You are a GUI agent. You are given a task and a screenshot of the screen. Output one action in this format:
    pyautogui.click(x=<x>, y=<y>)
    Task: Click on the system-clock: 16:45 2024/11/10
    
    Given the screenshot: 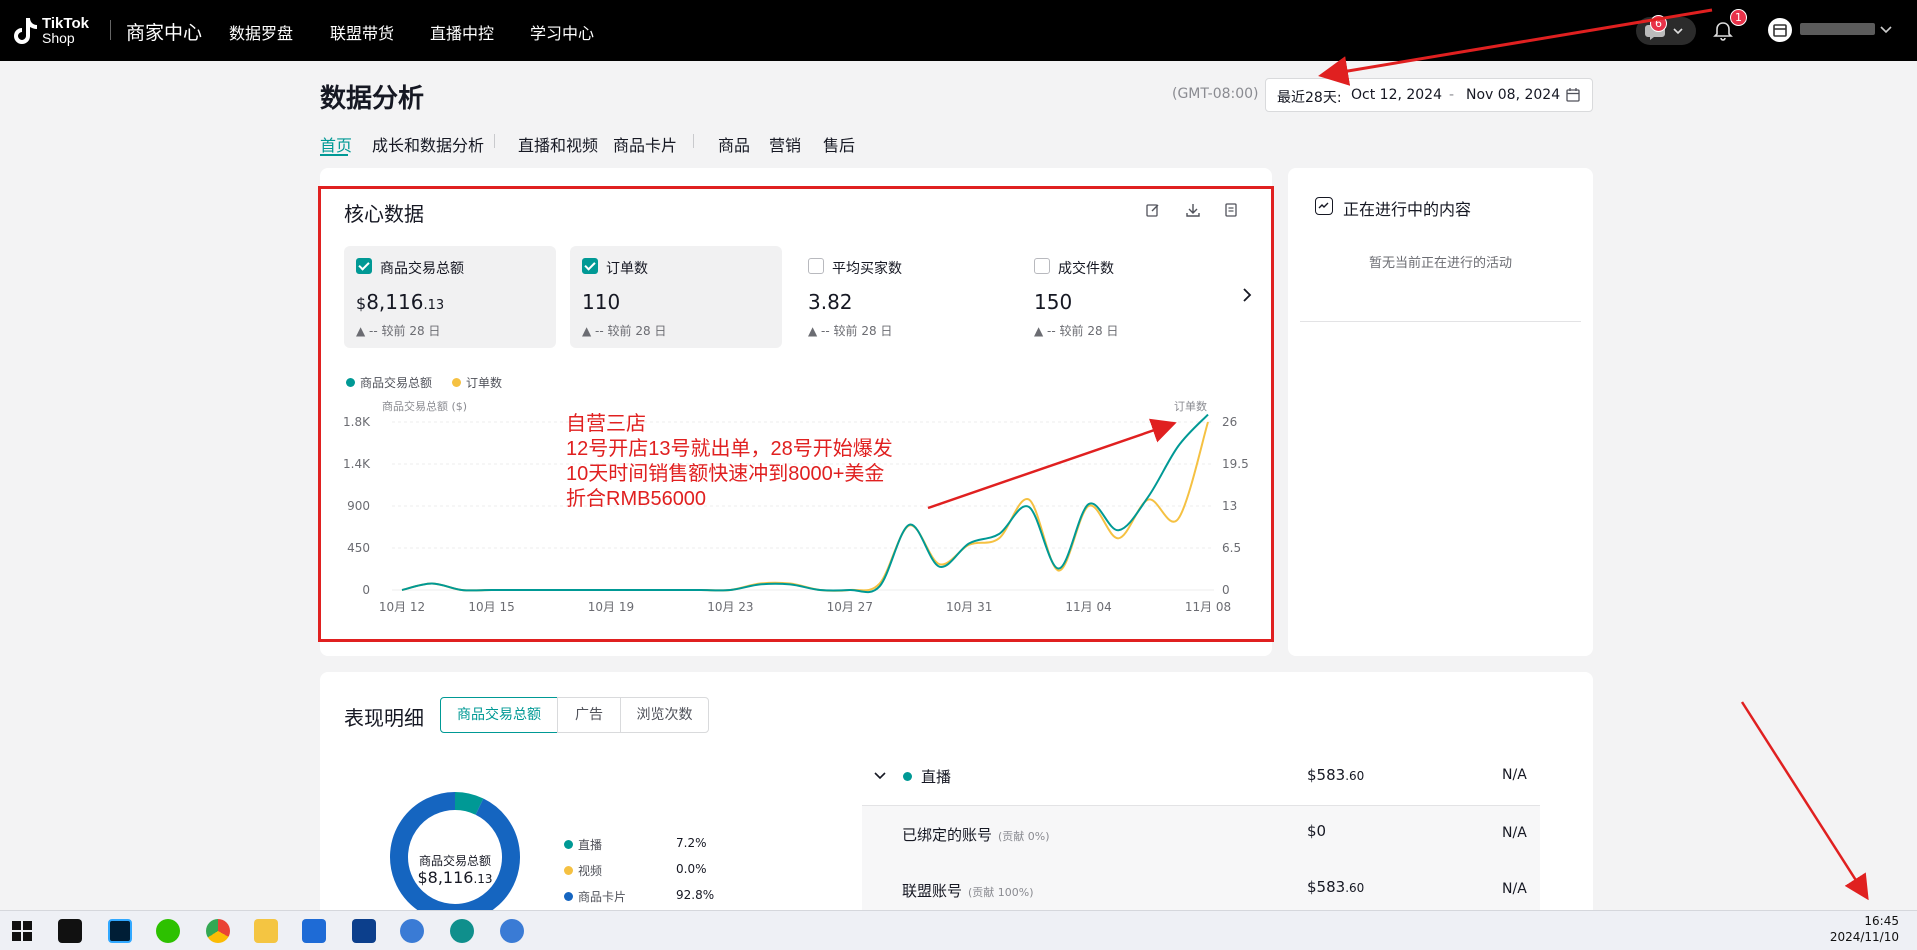 What is the action you would take?
    pyautogui.click(x=1864, y=929)
    